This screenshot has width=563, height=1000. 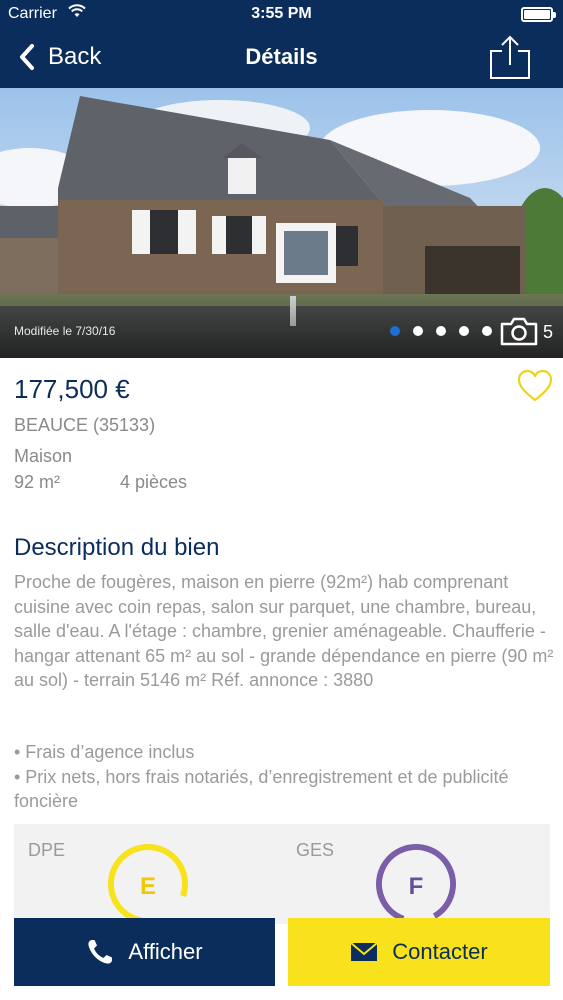 I want to click on top-bar: Carrier 3:55 PM Back Détails, so click(x=281, y=44).